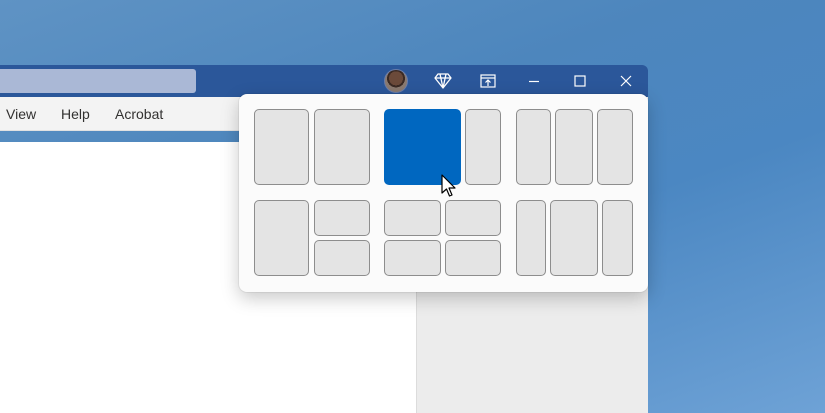 The width and height of the screenshot is (825, 413). What do you see at coordinates (324, 81) in the screenshot?
I see `title-bar` at bounding box center [324, 81].